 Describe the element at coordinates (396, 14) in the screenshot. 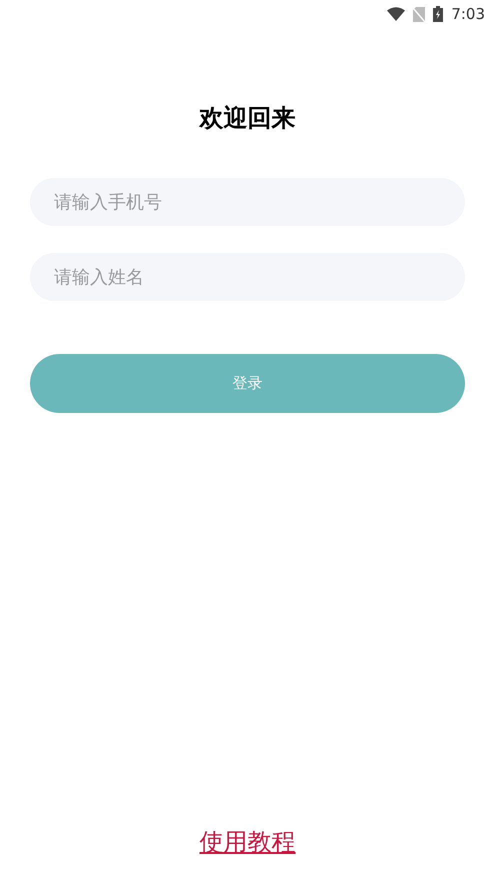

I see `wifi-icon` at that location.